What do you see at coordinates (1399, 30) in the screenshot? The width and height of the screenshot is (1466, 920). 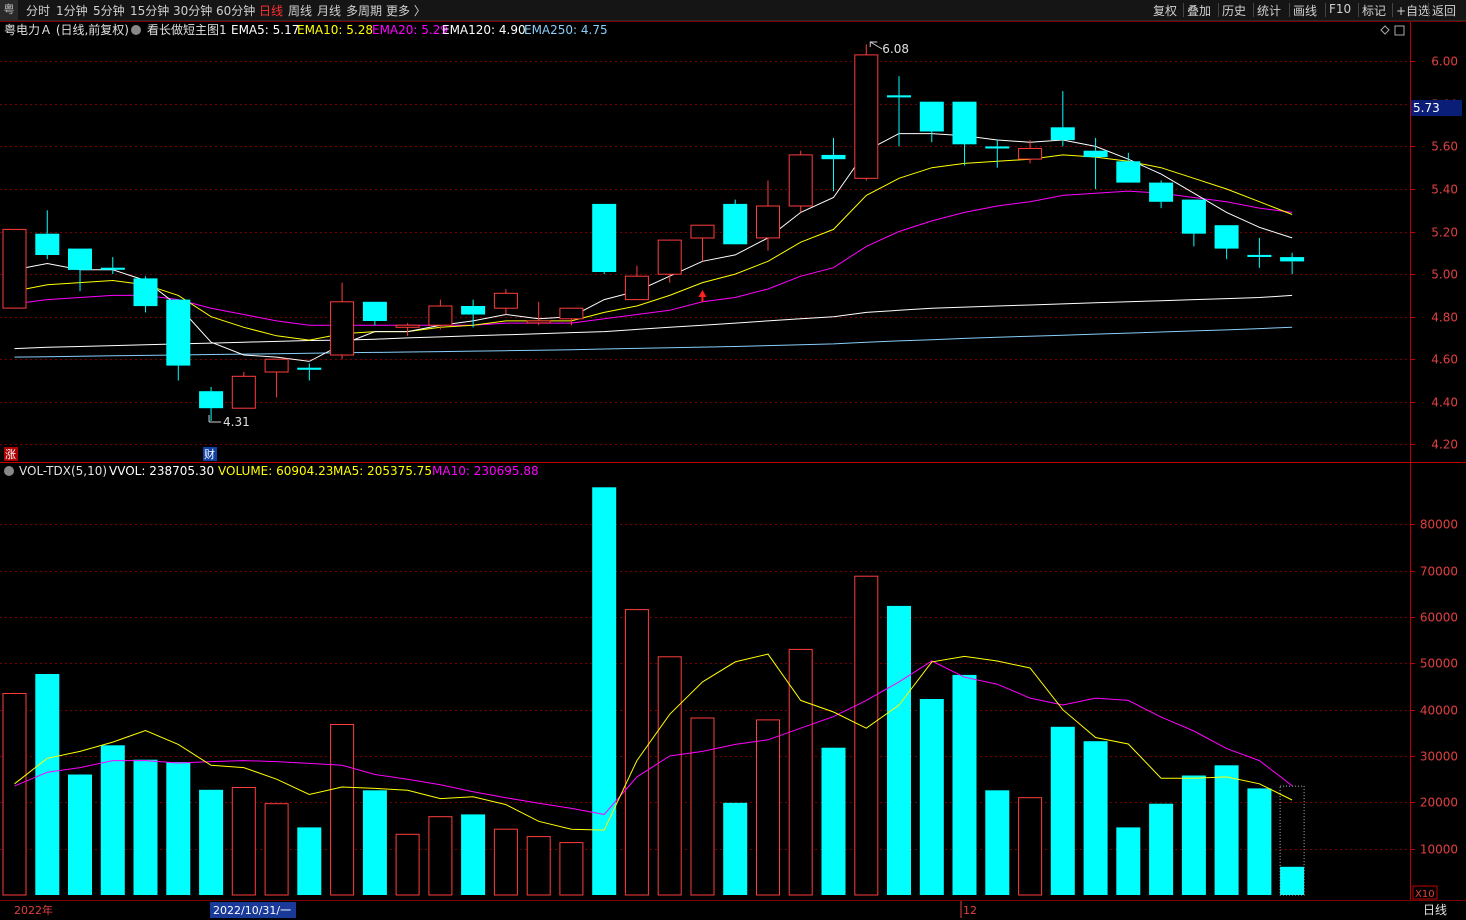 I see `square-icon` at bounding box center [1399, 30].